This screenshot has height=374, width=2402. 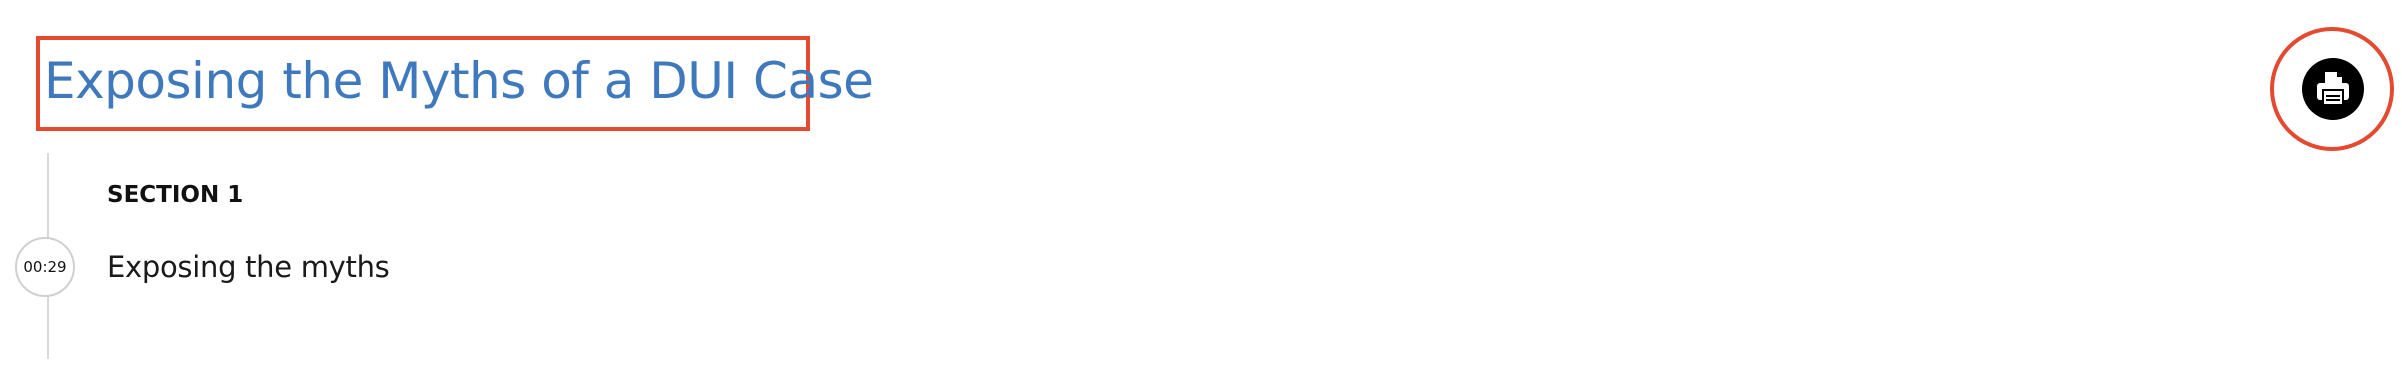 I want to click on lesson-title-link: Exposing the myths, so click(x=248, y=267).